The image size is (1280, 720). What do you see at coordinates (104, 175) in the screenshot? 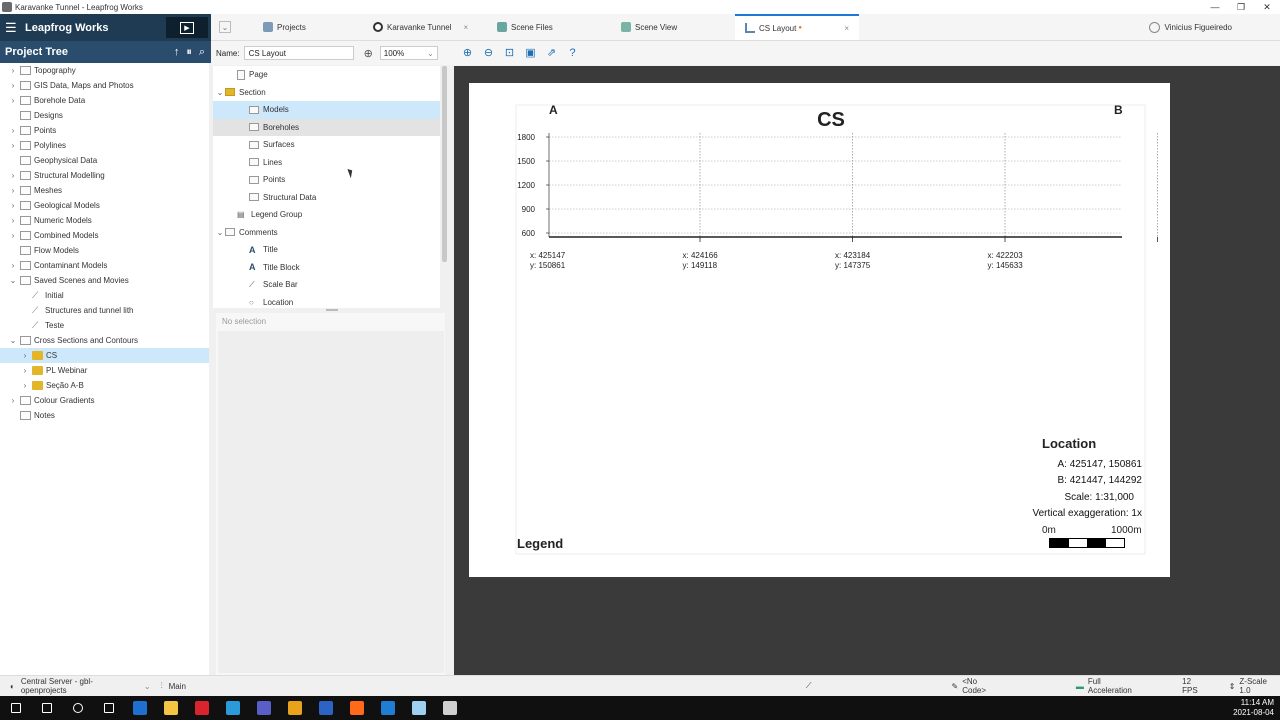
I see `project-tree-item: › Structural Modelling` at bounding box center [104, 175].